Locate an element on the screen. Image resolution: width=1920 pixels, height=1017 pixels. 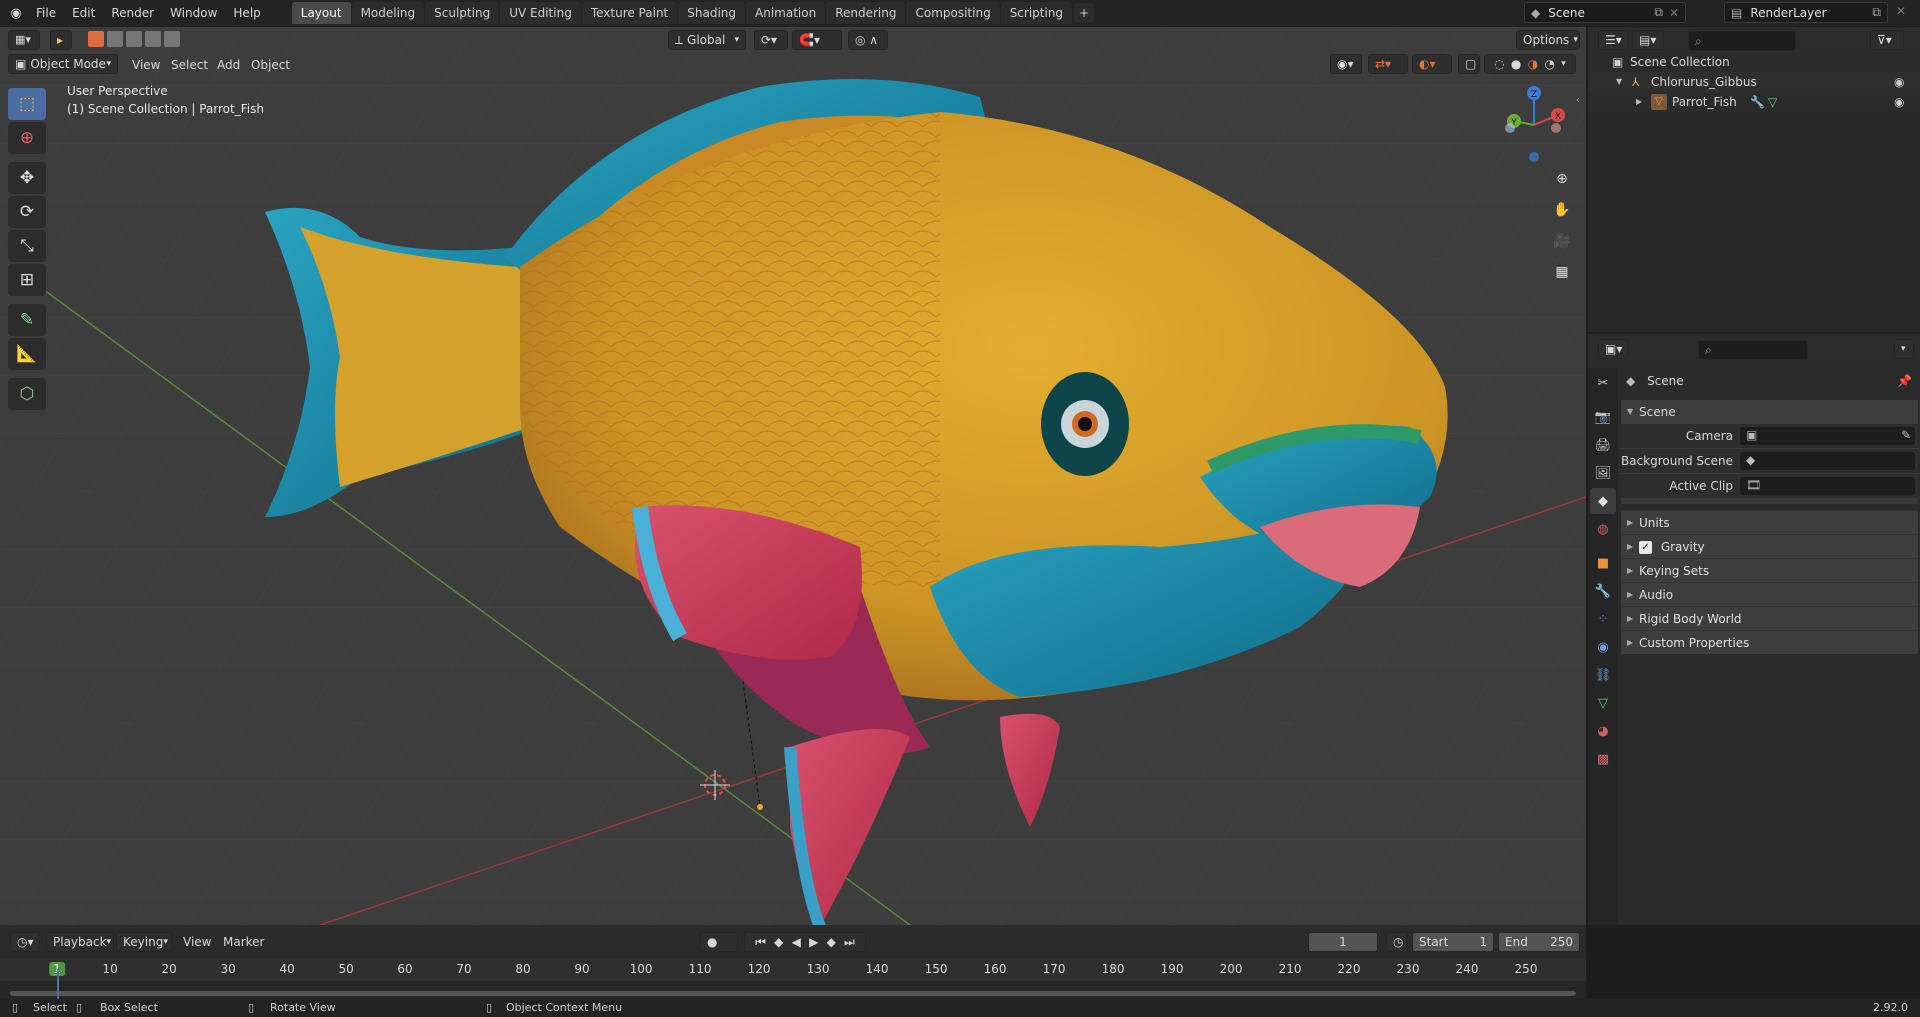
perspective-toggle-icon: ▦ is located at coordinates (1562, 272).